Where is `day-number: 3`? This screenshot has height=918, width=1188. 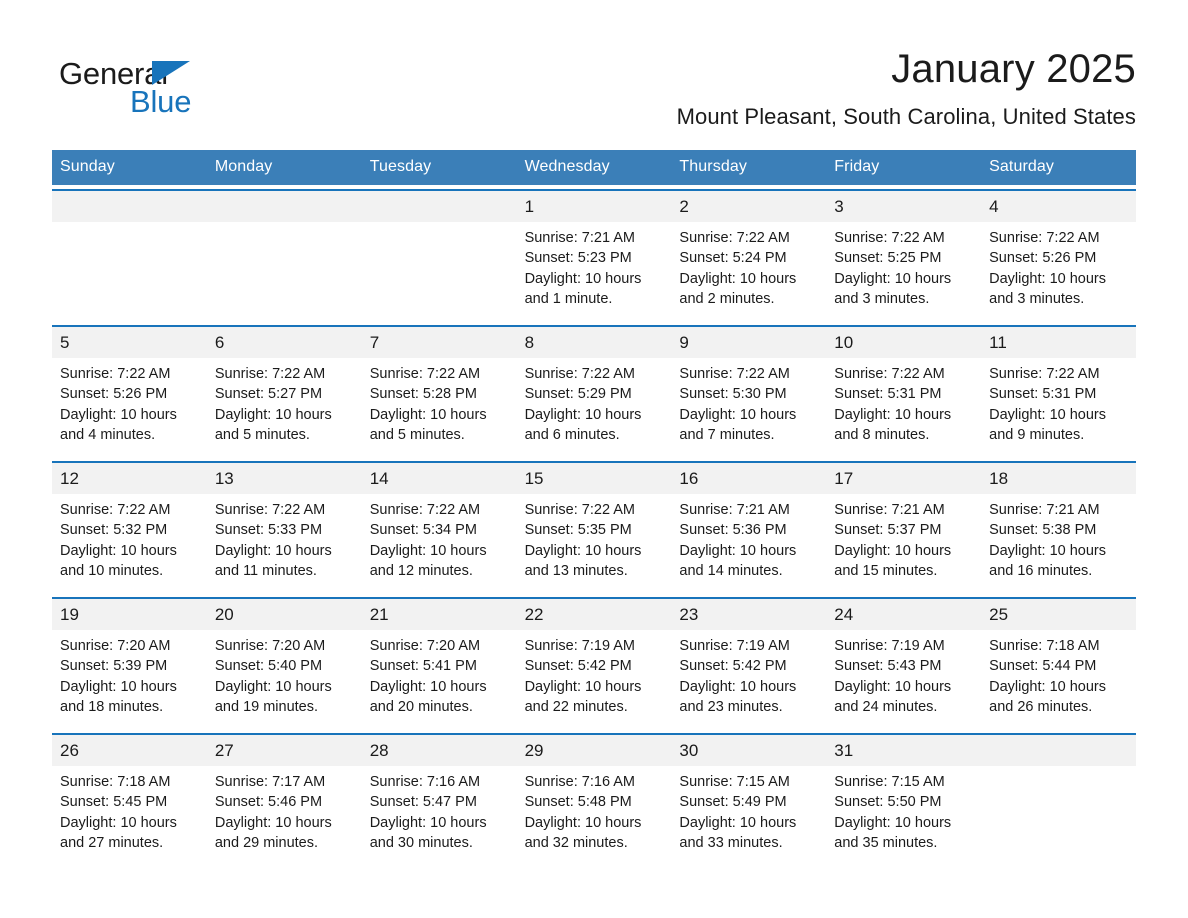 day-number: 3 is located at coordinates (904, 206).